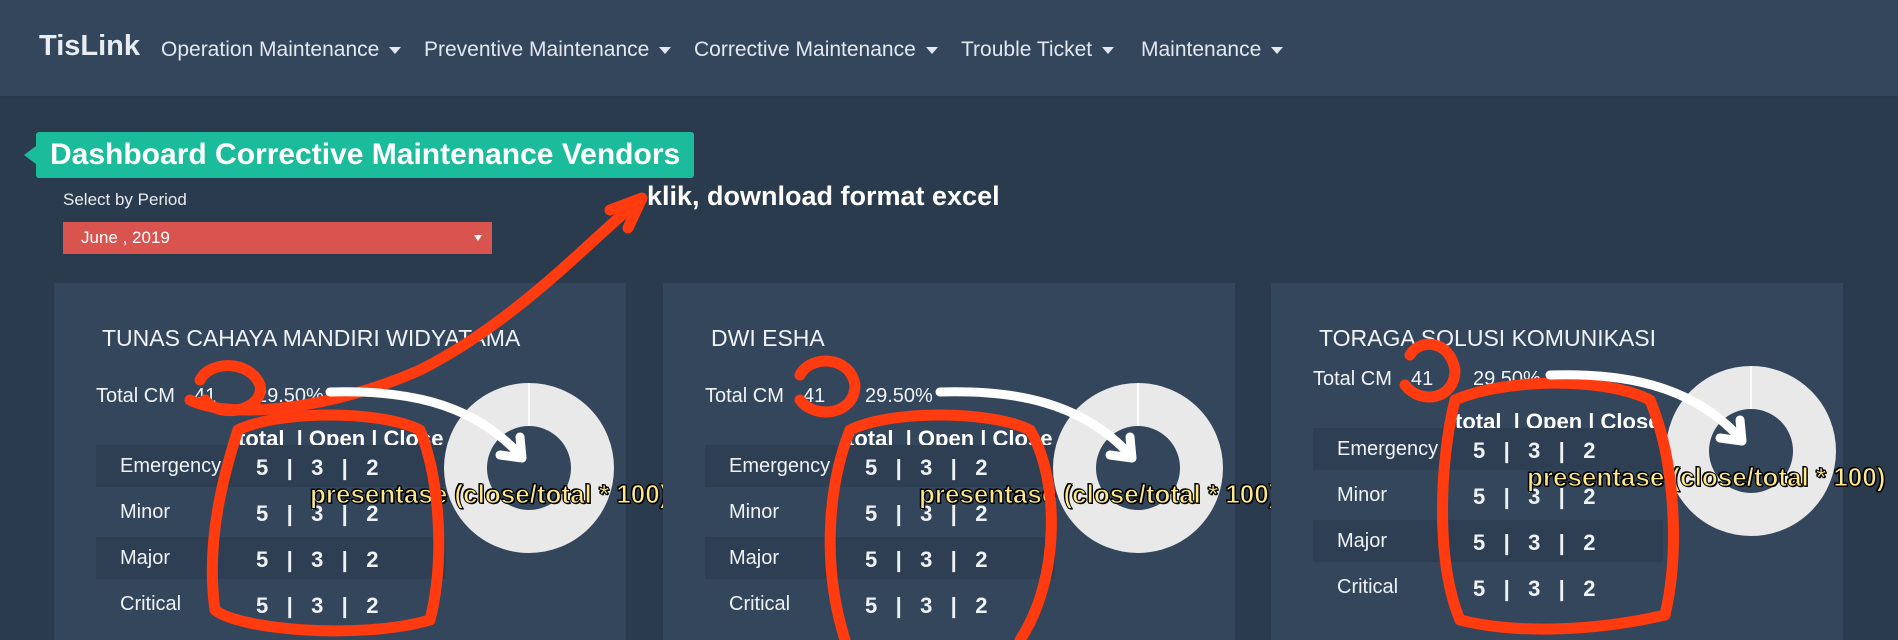 The height and width of the screenshot is (640, 1898). What do you see at coordinates (1027, 49) in the screenshot?
I see `nav-item-label: Trouble Ticket` at bounding box center [1027, 49].